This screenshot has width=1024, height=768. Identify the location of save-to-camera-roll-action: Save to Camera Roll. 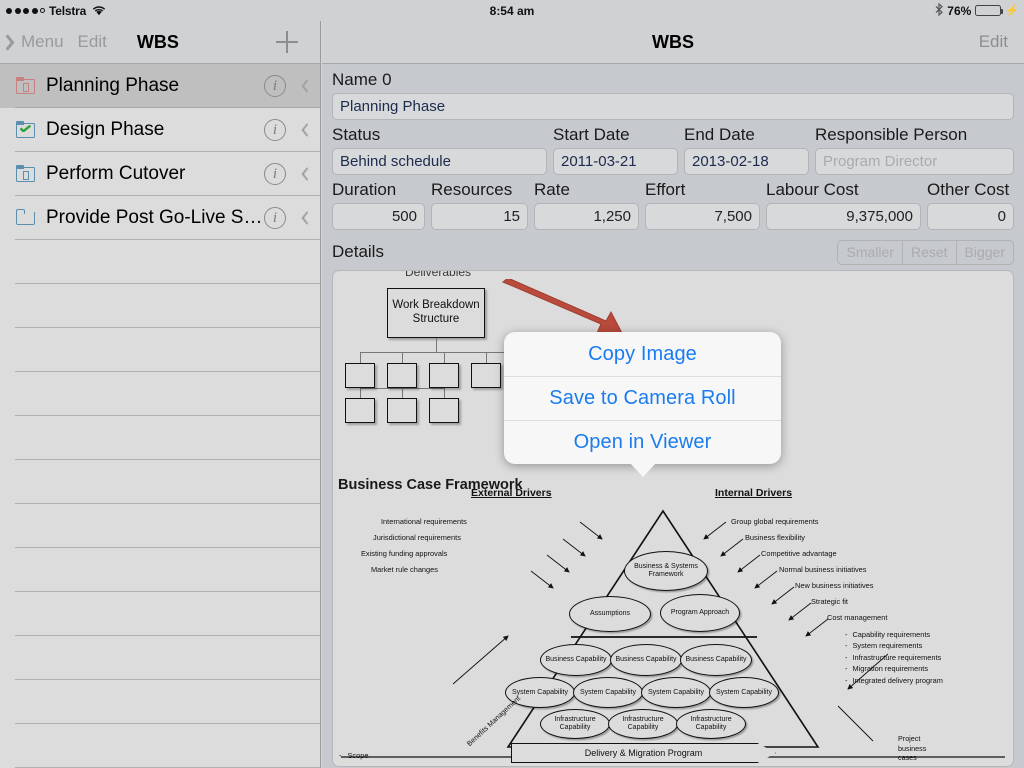
(642, 398).